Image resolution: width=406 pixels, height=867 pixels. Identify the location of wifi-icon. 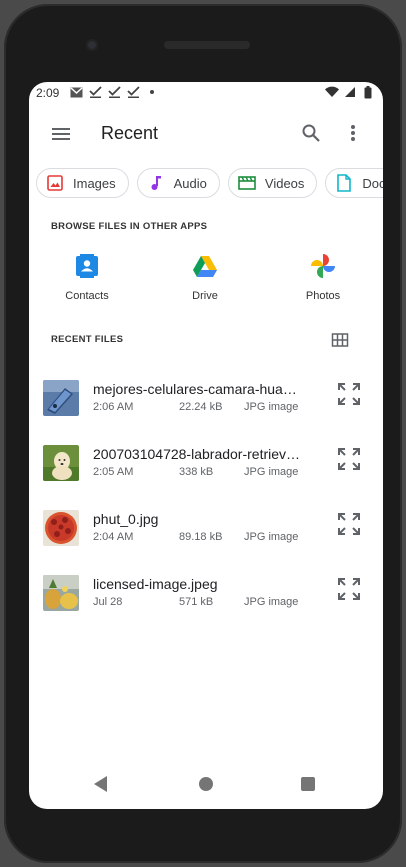
(332, 92).